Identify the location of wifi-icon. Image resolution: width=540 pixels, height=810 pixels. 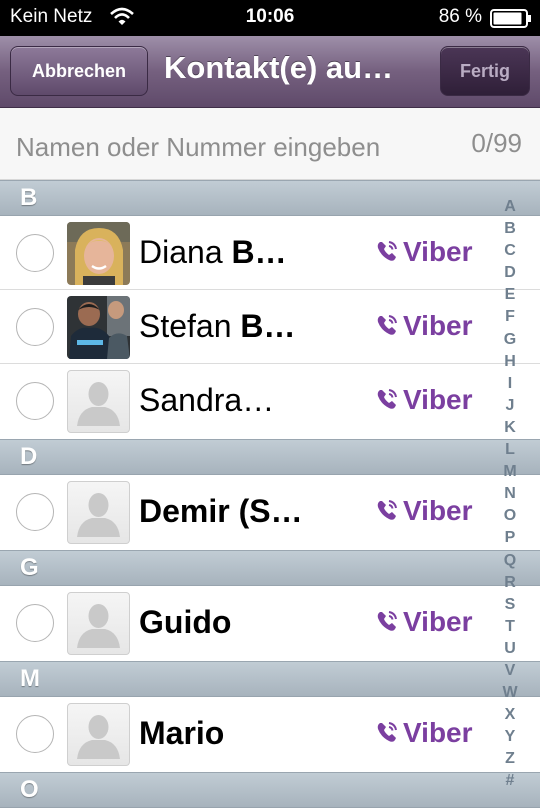
(122, 16).